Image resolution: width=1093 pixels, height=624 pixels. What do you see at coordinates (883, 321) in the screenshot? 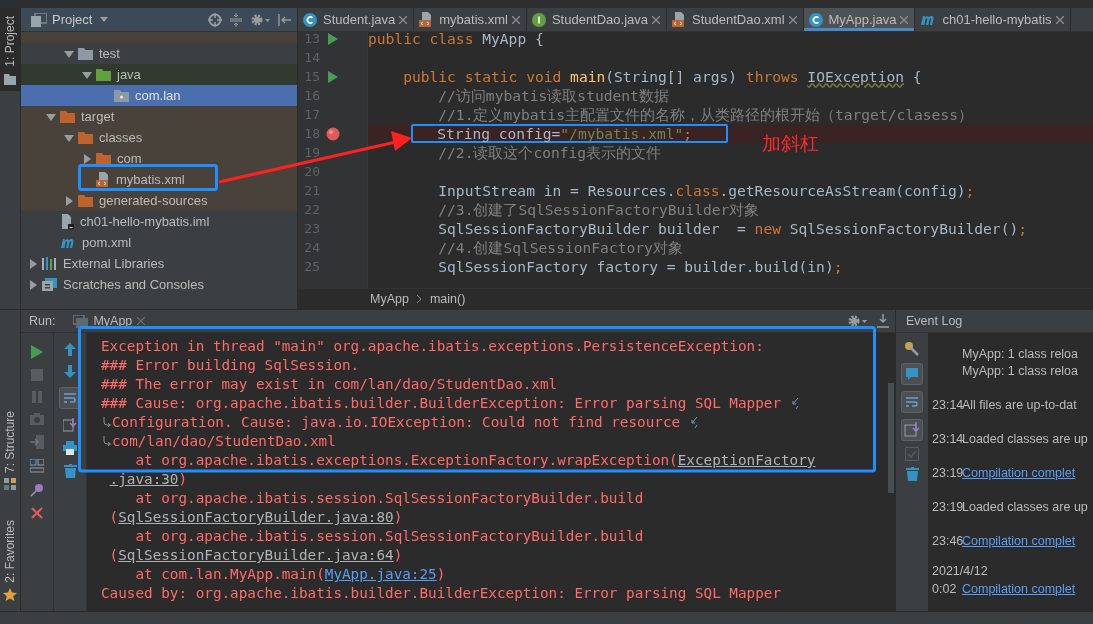
I see `minimize-icon` at bounding box center [883, 321].